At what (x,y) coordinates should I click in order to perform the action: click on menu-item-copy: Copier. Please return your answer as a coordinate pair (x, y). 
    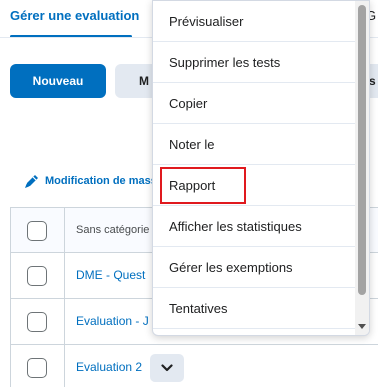
    Looking at the image, I should click on (254, 103).